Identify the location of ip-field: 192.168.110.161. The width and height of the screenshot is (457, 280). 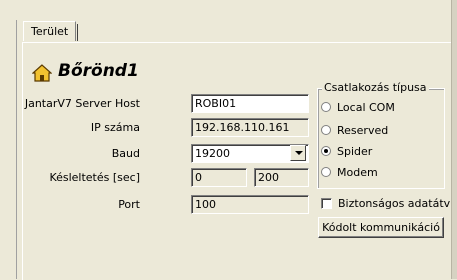
(250, 127).